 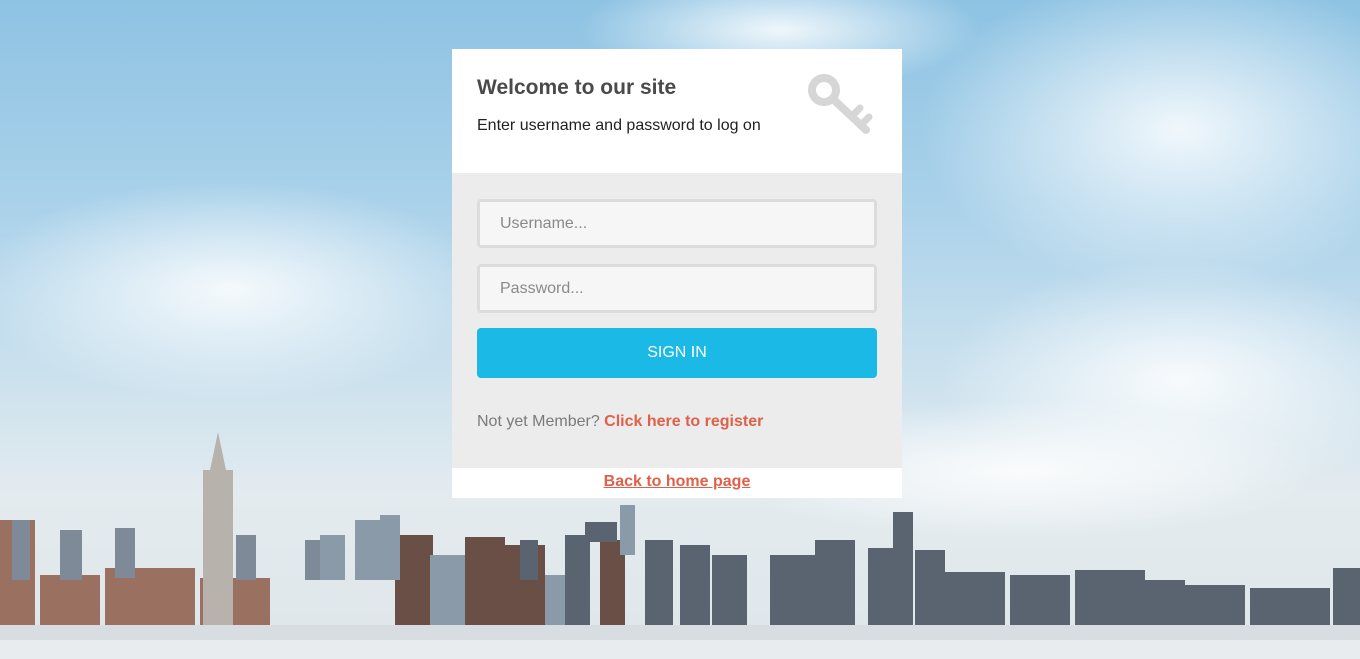 What do you see at coordinates (677, 288) in the screenshot?
I see `password-input` at bounding box center [677, 288].